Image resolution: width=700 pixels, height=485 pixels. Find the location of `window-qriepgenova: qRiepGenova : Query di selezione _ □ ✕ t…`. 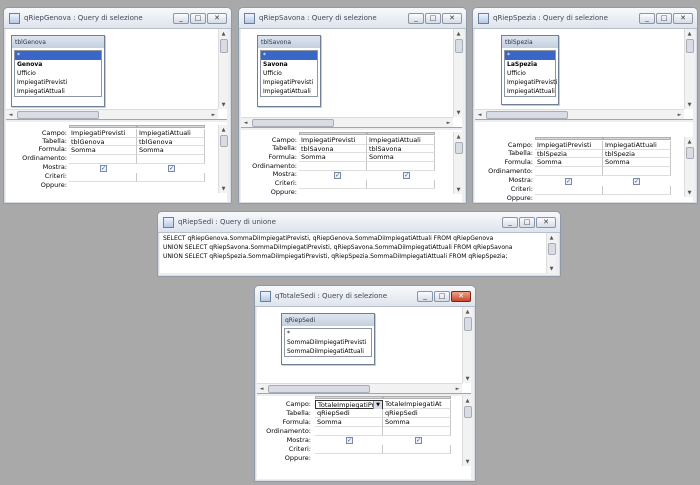

window-qriepgenova: qRiepGenova : Query di selezione _ □ ✕ t… is located at coordinates (117, 105).